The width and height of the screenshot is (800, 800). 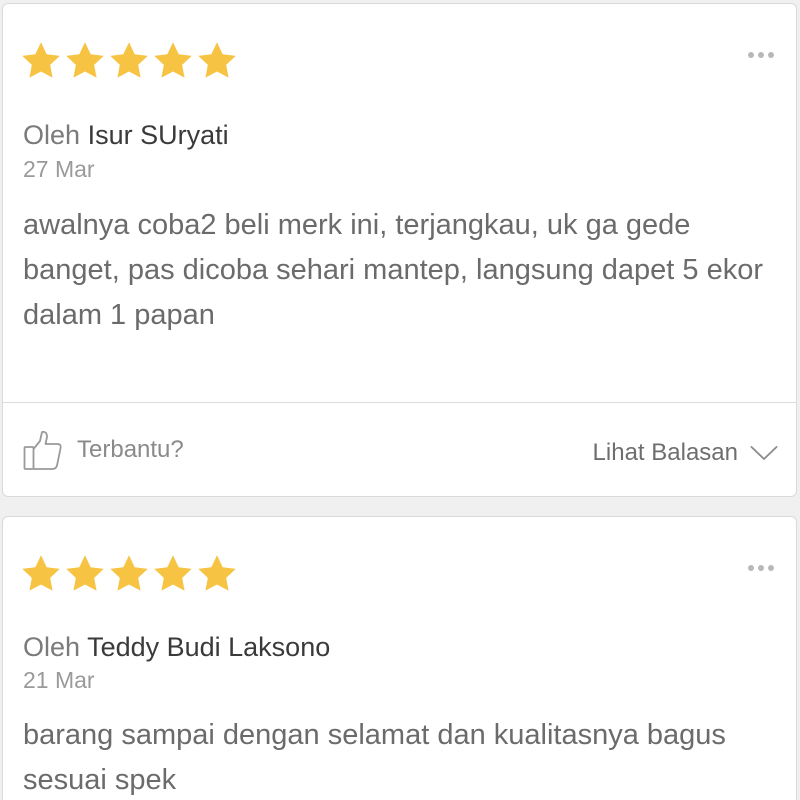 I want to click on reviewer-name: Teddy Budi Laksono, so click(x=209, y=647).